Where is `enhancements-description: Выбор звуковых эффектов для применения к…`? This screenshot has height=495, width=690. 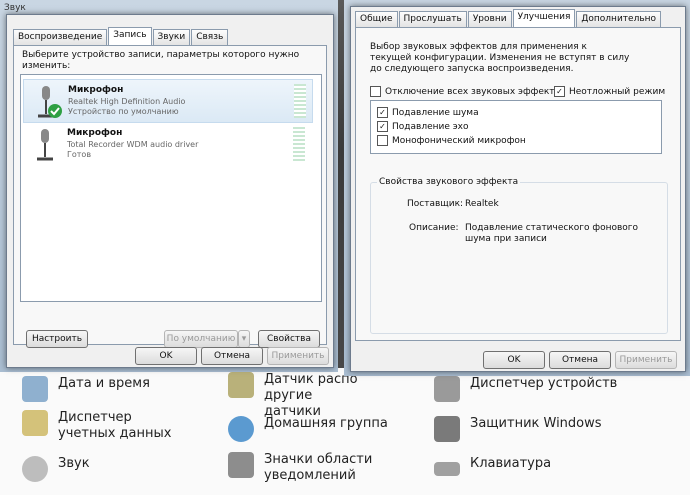 enhancements-description: Выбор звуковых эффектов для применения к… is located at coordinates (500, 58).